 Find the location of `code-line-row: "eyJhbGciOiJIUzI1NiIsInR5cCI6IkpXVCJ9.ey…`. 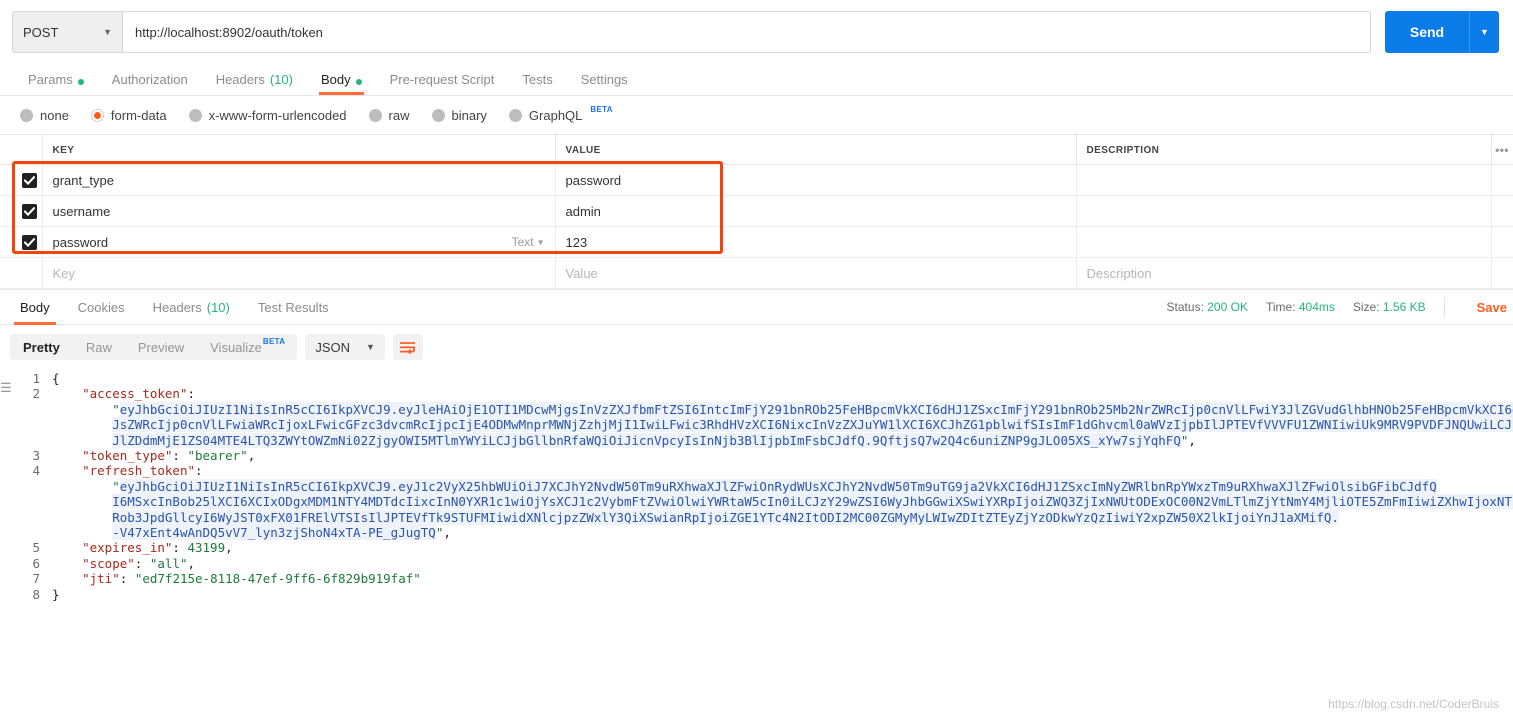

code-line-row: "eyJhbGciOiJIUzI1NiIsInR5cCI6IkpXVCJ9.ey… is located at coordinates (756, 409).